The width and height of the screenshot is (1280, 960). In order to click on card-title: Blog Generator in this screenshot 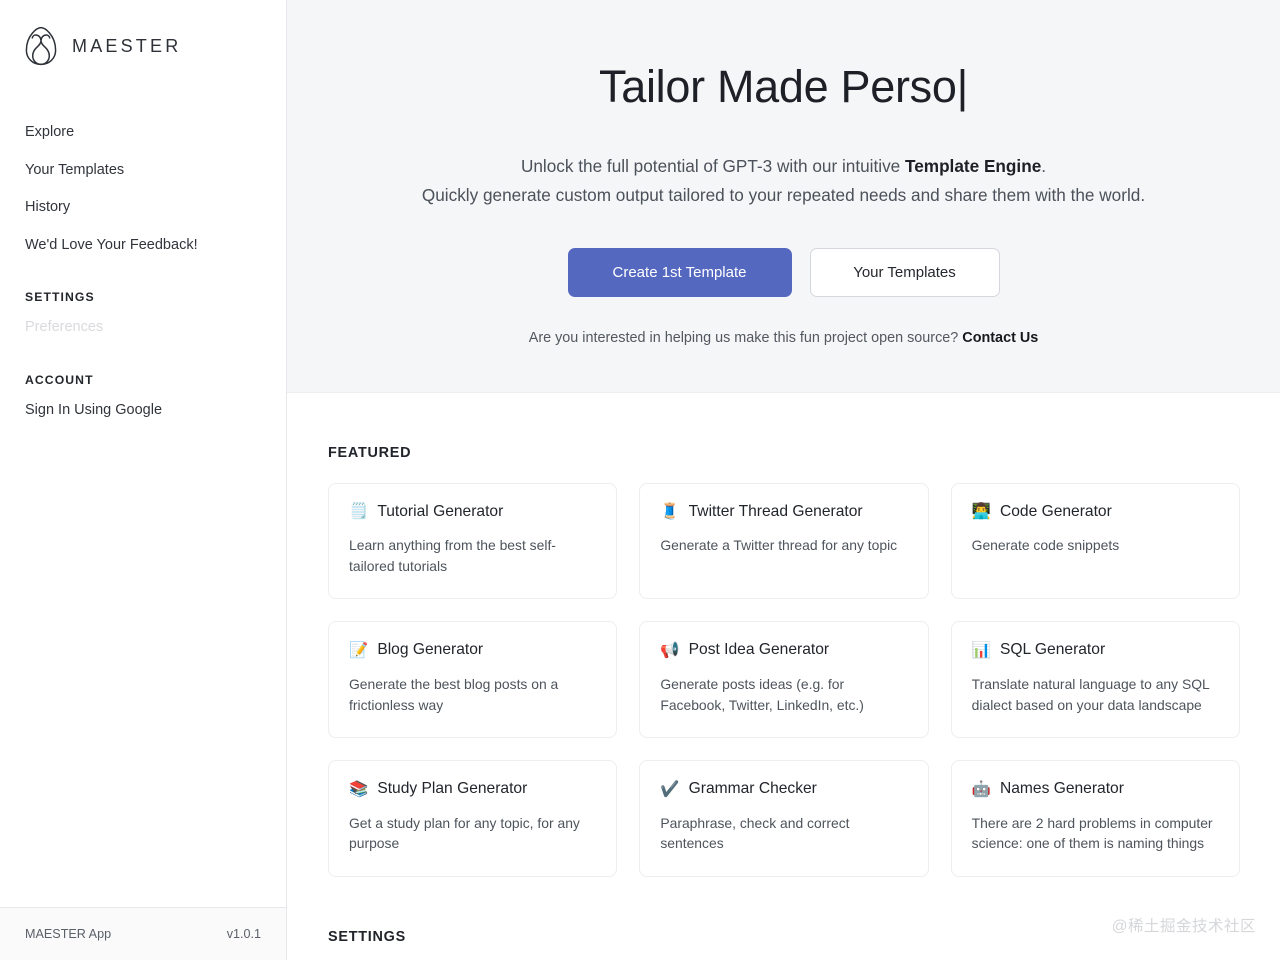, I will do `click(430, 650)`.